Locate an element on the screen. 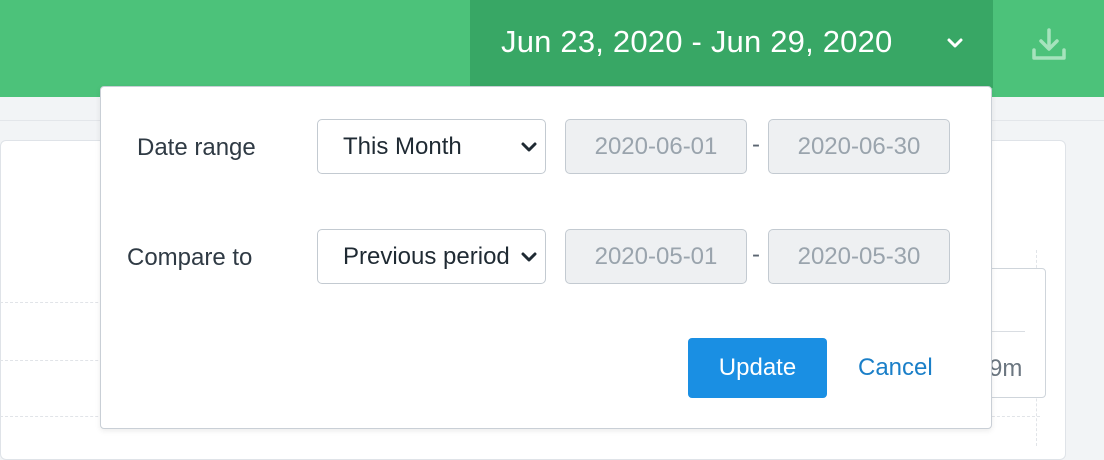 The image size is (1104, 460). download-icon is located at coordinates (1049, 45).